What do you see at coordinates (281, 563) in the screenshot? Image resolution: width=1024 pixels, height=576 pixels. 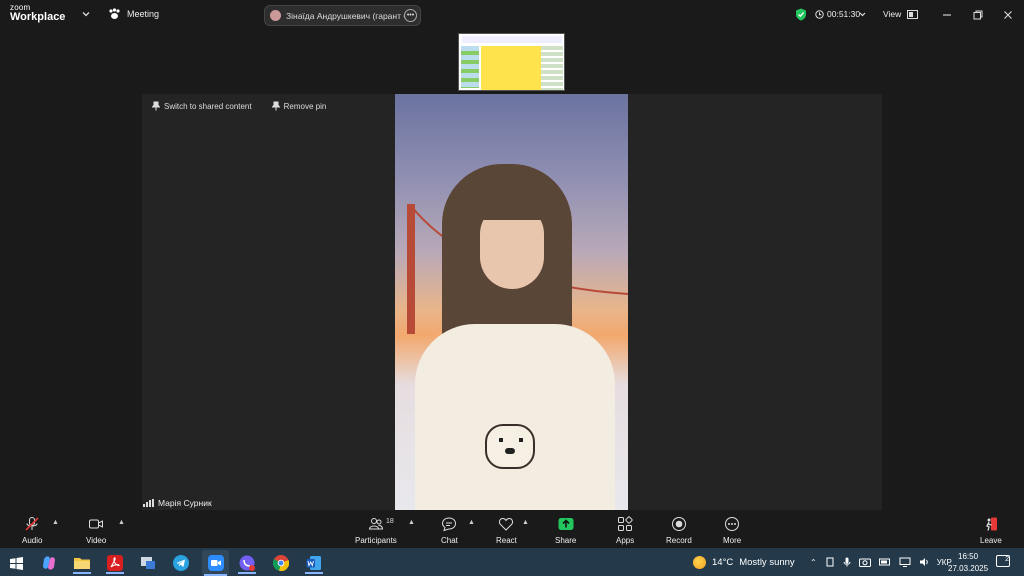 I see `chrome-icon` at bounding box center [281, 563].